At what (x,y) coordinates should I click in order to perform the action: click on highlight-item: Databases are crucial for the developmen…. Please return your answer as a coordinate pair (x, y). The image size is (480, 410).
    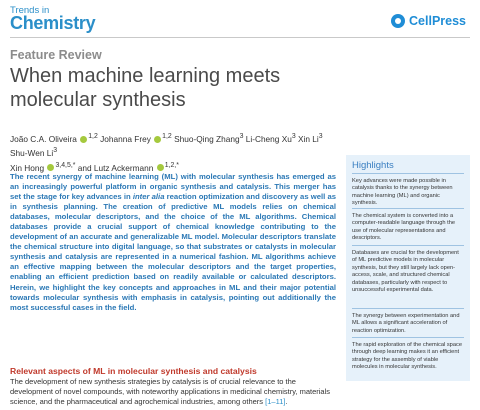
    Looking at the image, I should click on (405, 272).